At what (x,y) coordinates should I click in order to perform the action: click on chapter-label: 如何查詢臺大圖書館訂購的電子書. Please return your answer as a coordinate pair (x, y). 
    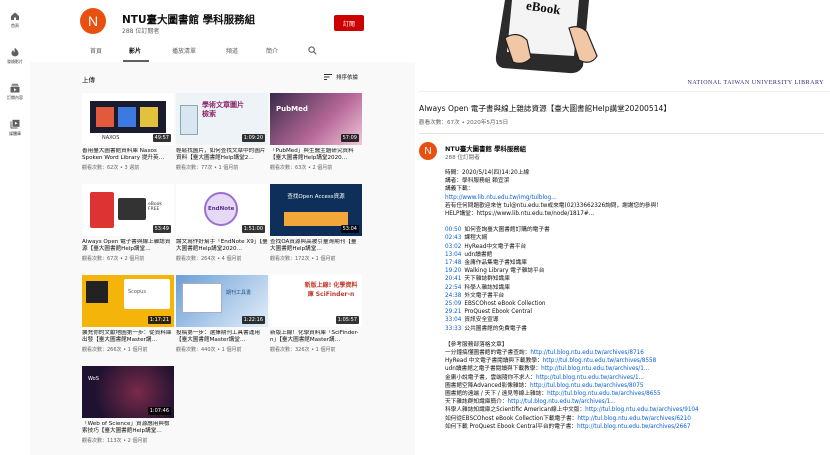
    Looking at the image, I should click on (507, 230).